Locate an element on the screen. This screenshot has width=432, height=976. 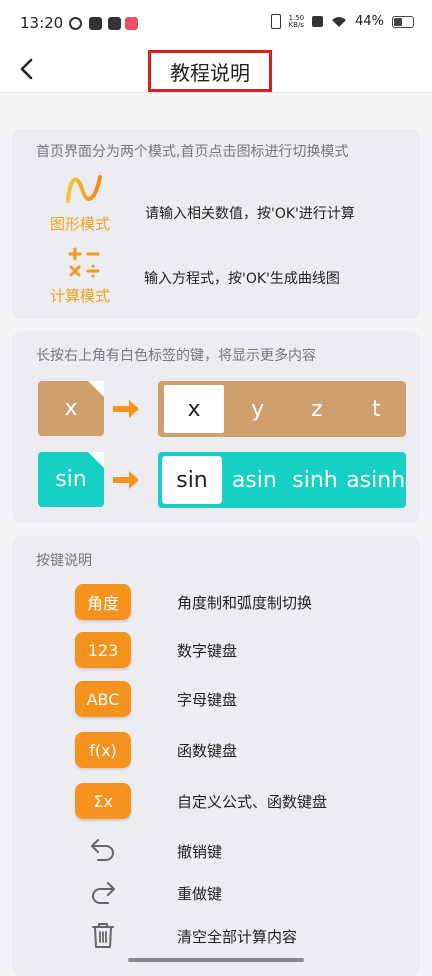
option-asinh: asinh is located at coordinates (375, 480).